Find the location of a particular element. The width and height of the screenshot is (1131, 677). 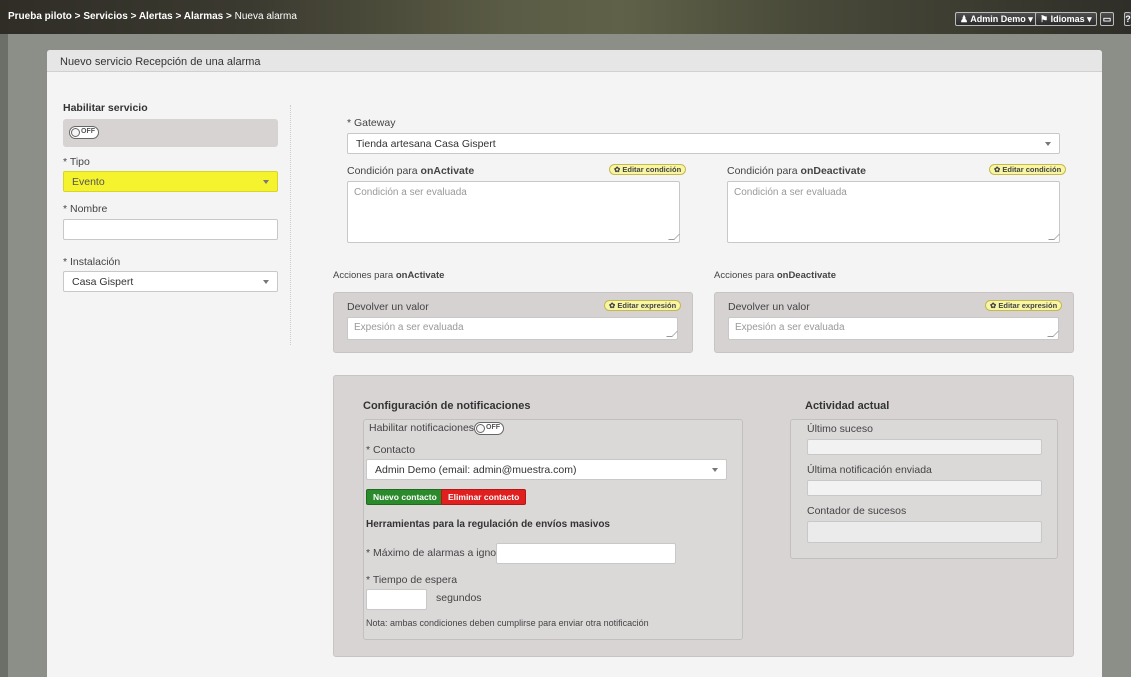

window-icon-button: ▭ is located at coordinates (1107, 19).